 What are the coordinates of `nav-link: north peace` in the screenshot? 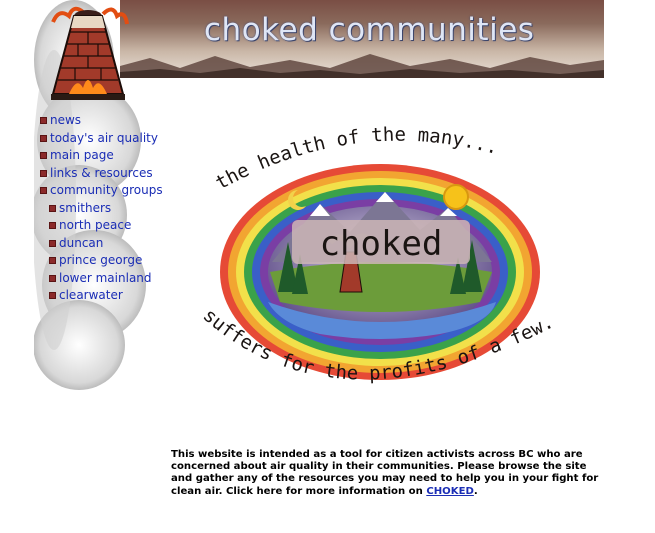 It's located at (95, 226).